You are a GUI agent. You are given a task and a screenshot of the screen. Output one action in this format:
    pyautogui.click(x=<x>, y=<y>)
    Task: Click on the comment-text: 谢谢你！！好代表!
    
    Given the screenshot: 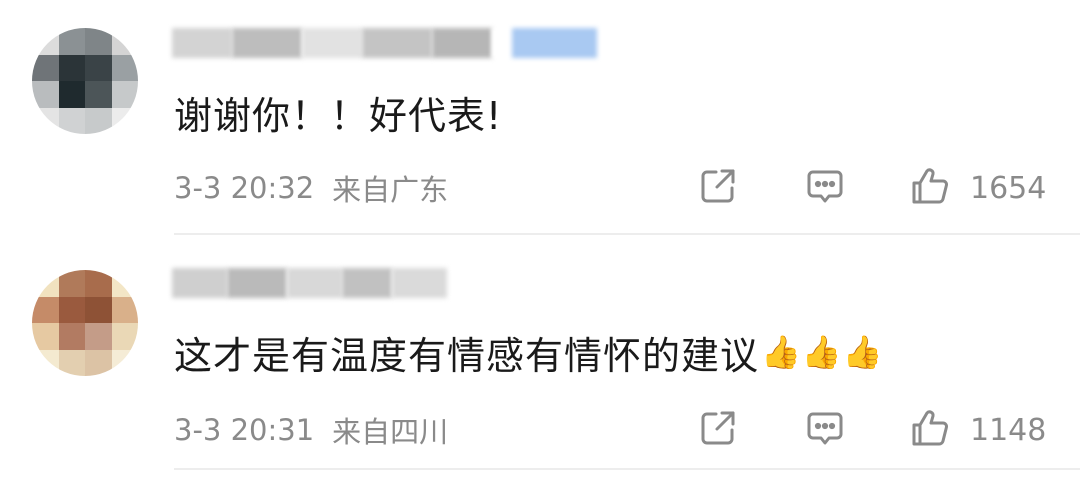 What is the action you would take?
    pyautogui.click(x=338, y=112)
    